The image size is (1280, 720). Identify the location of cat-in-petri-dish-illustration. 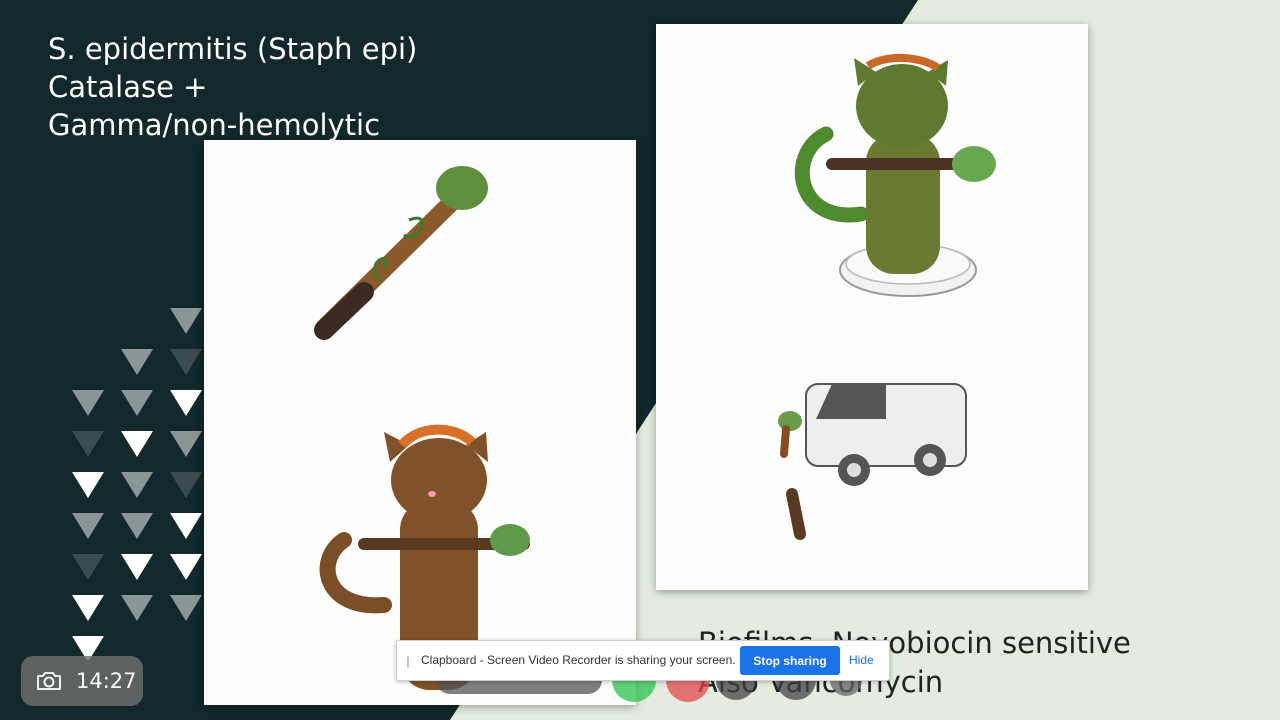
(895, 175).